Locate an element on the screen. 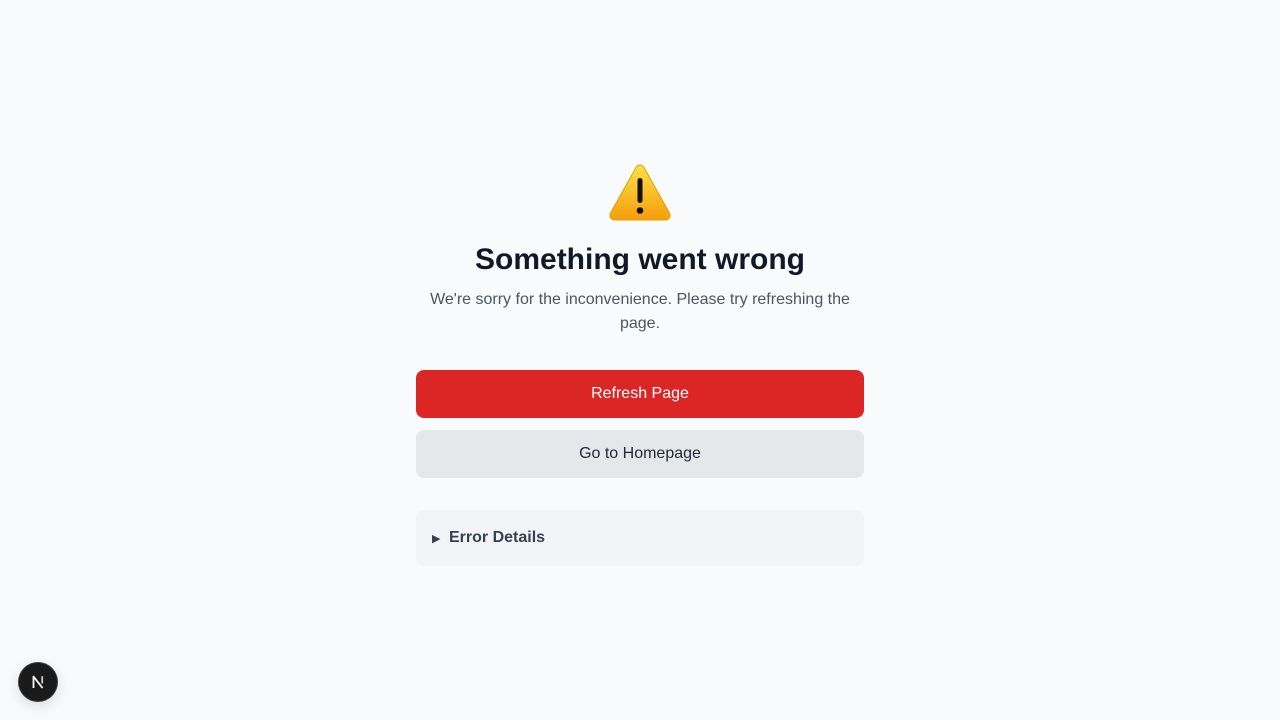 This screenshot has height=720, width=1280. go-to-homepage-button: Go to Homepage is located at coordinates (640, 454).